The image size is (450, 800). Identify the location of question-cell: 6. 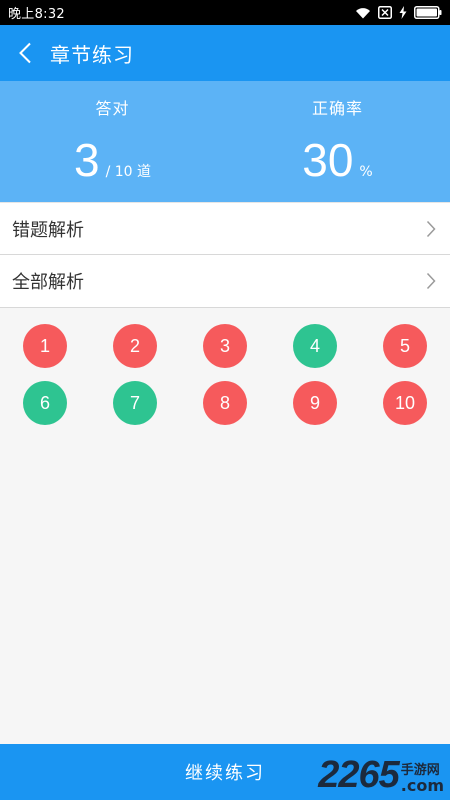
(45, 403).